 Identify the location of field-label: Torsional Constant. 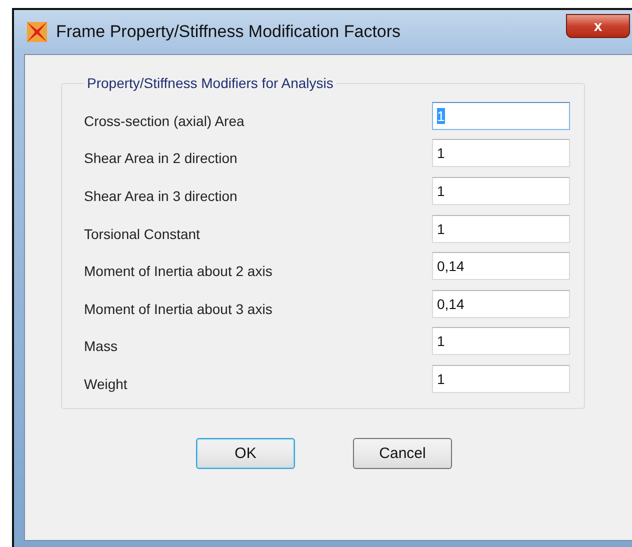
(142, 234).